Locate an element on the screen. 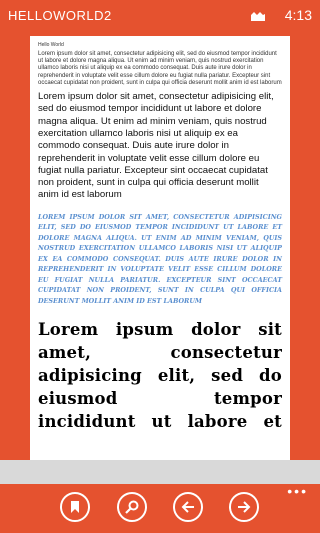  app-bar: ••• is located at coordinates (160, 508).